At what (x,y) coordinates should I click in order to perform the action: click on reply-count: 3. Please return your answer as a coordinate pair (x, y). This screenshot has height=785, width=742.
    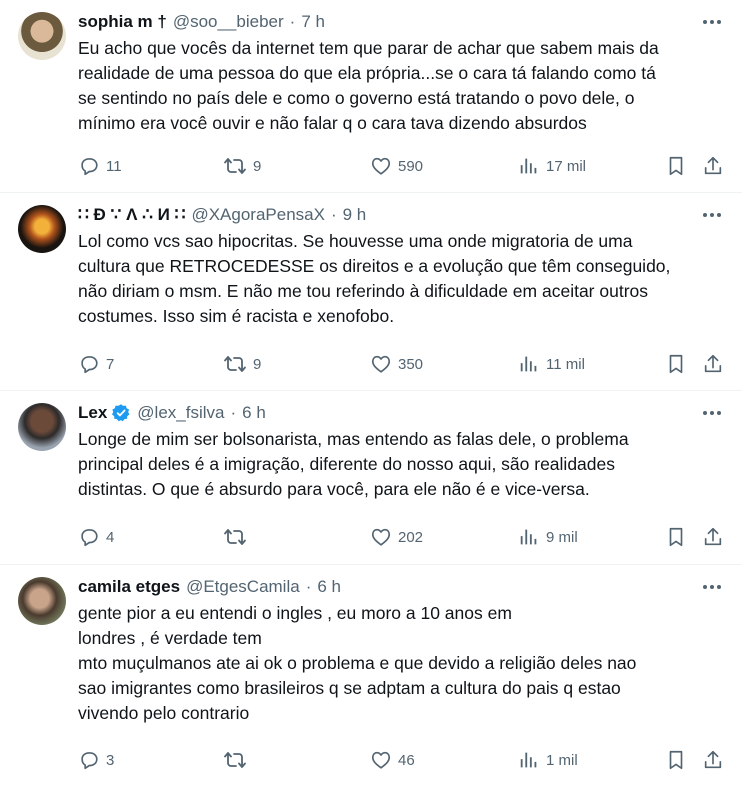
    Looking at the image, I should click on (110, 760).